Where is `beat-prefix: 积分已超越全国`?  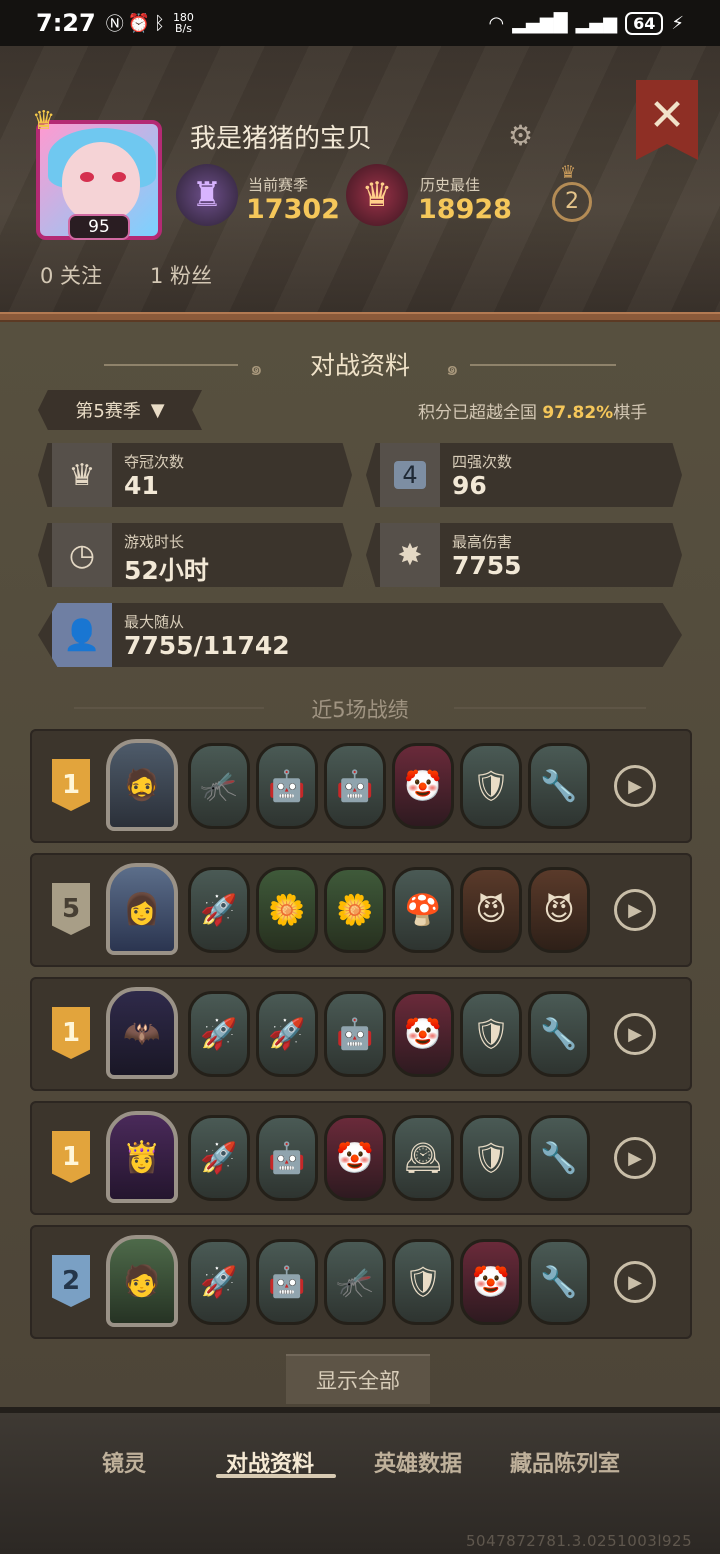
beat-prefix: 积分已超越全国 is located at coordinates (477, 413).